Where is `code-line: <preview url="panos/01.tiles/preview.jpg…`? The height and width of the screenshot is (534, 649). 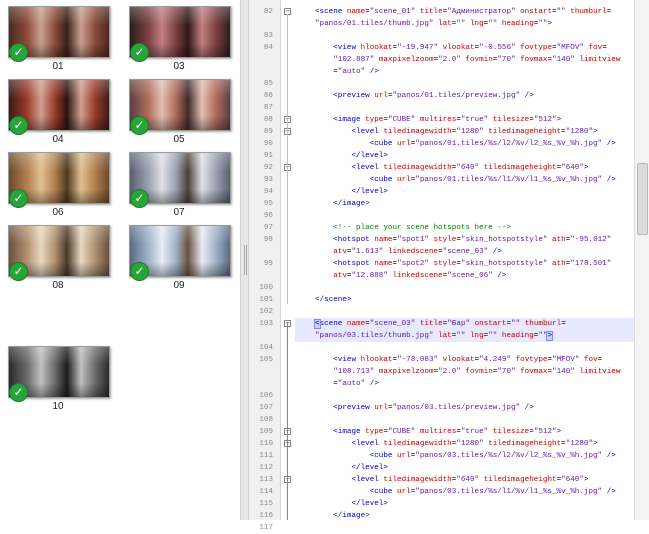
code-line: <preview url="panos/01.tiles/preview.jpg… is located at coordinates (465, 96).